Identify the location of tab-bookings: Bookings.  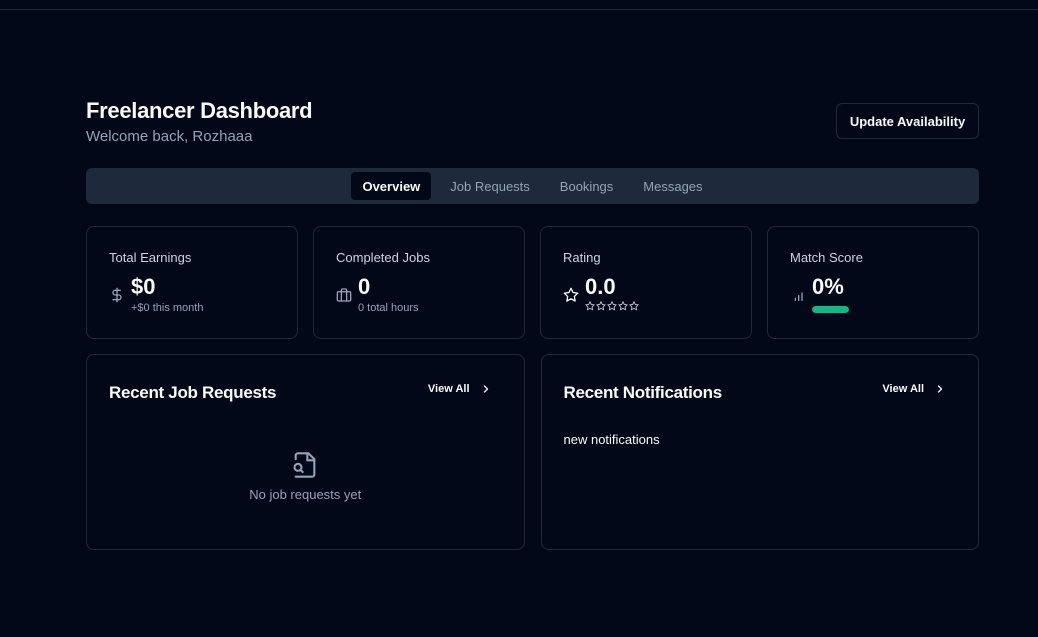
(586, 186).